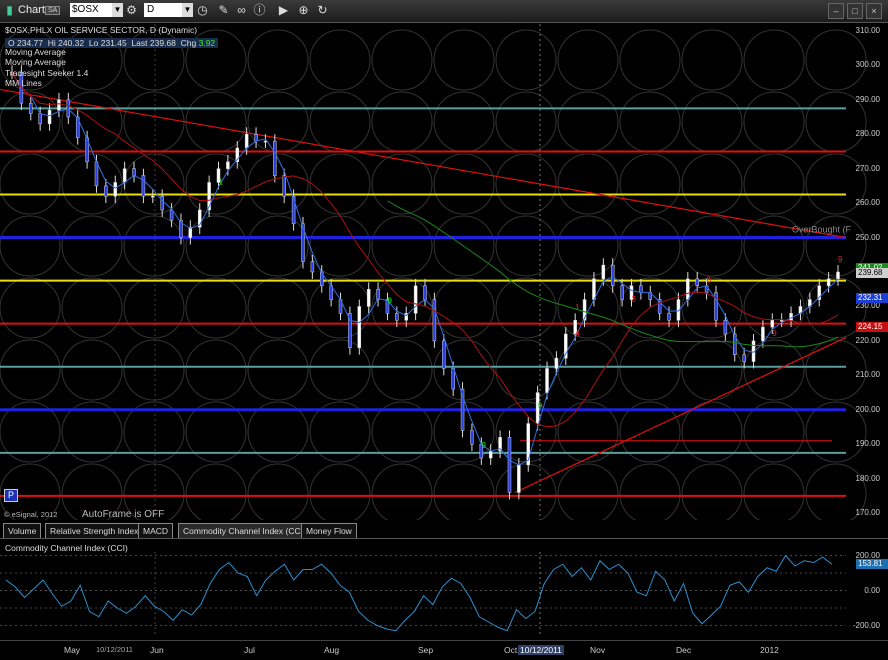  I want to click on price-tick-label: 180.00, so click(867, 478).